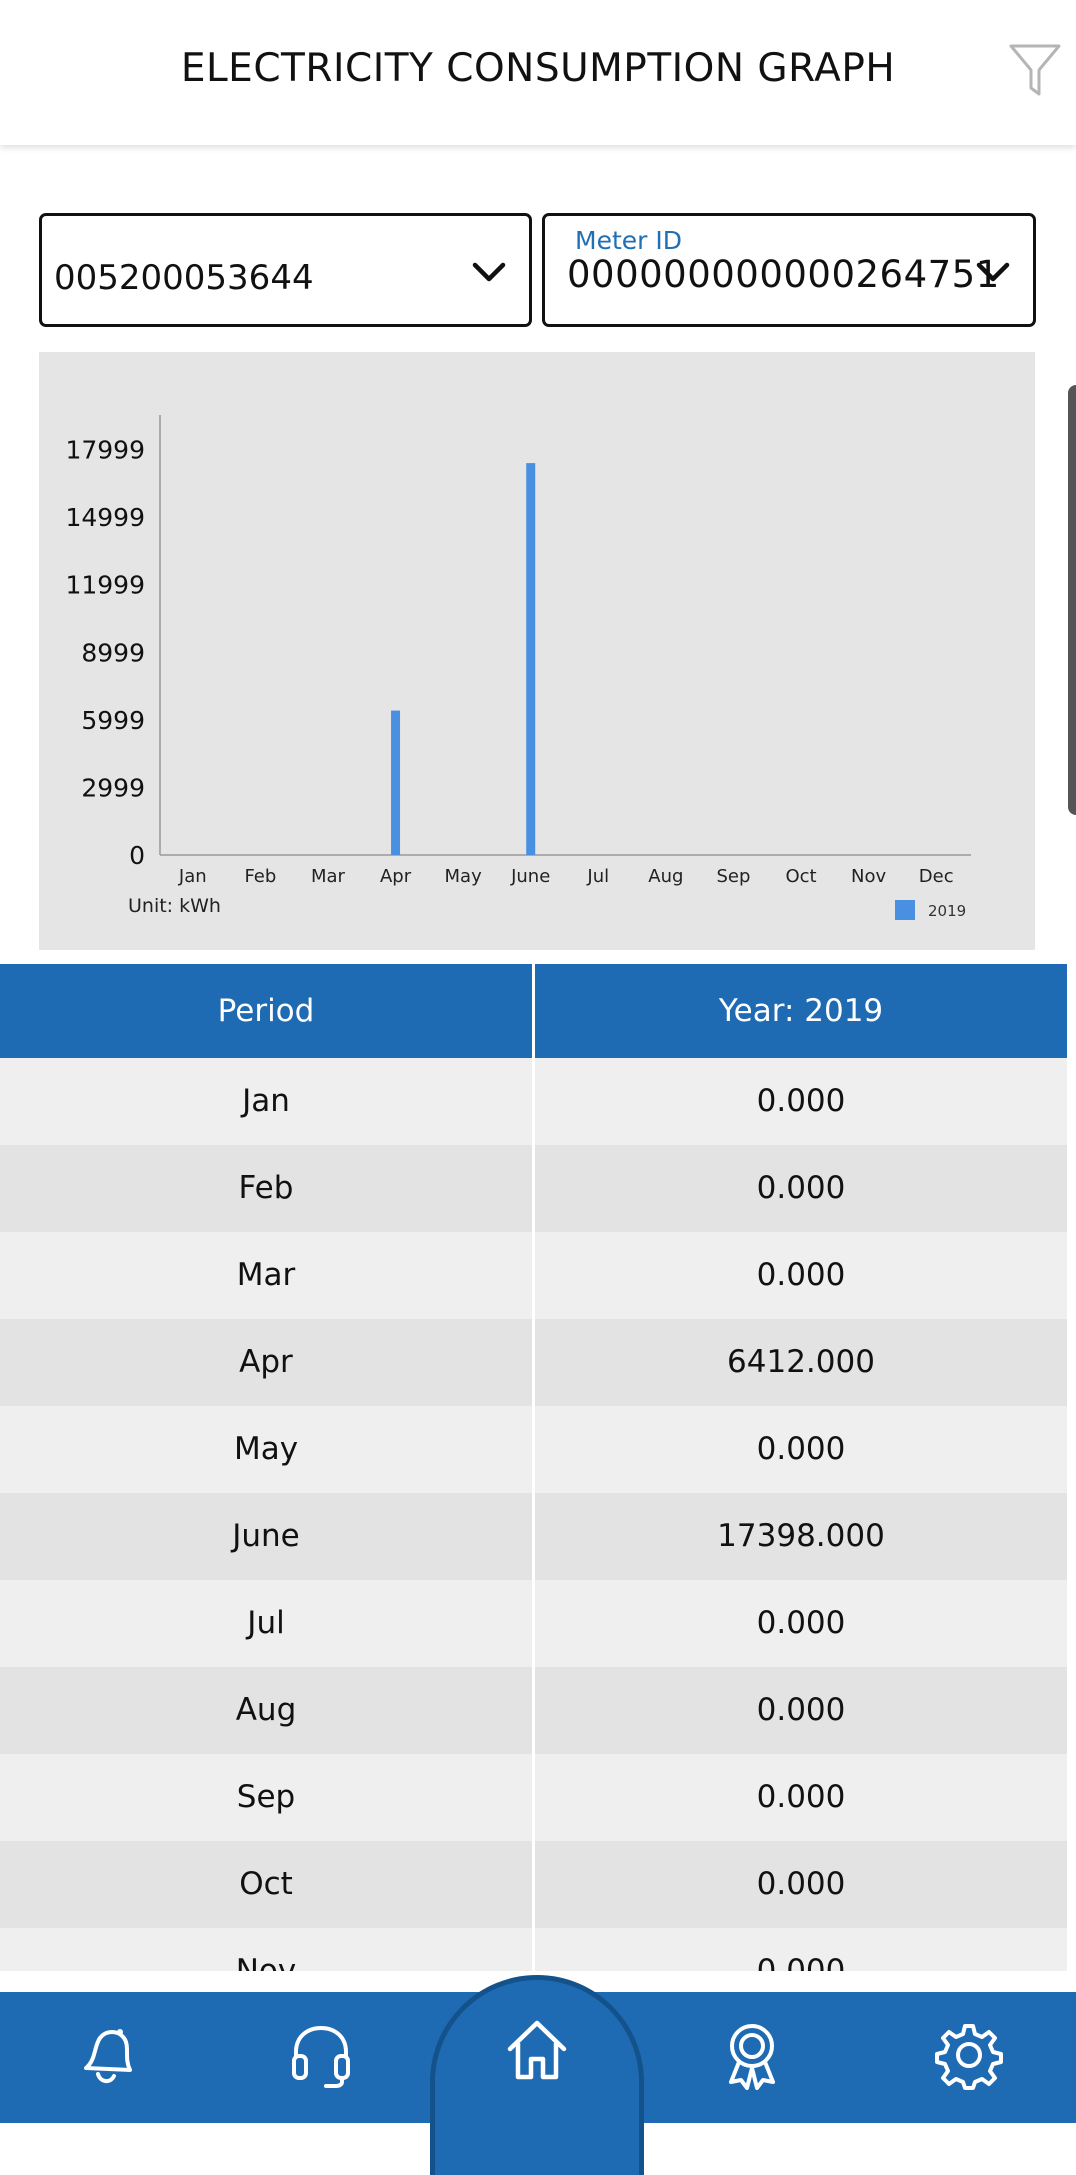 The height and width of the screenshot is (2175, 1076). What do you see at coordinates (266, 1797) in the screenshot?
I see `period-cell: Sep` at bounding box center [266, 1797].